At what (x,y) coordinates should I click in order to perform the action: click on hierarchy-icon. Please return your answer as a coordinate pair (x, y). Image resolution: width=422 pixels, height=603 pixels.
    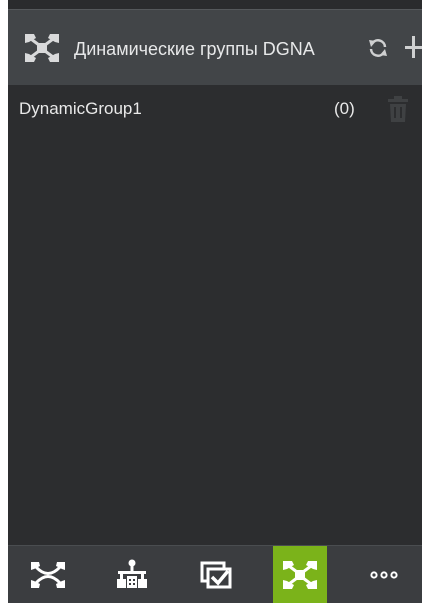
    Looking at the image, I should click on (132, 573).